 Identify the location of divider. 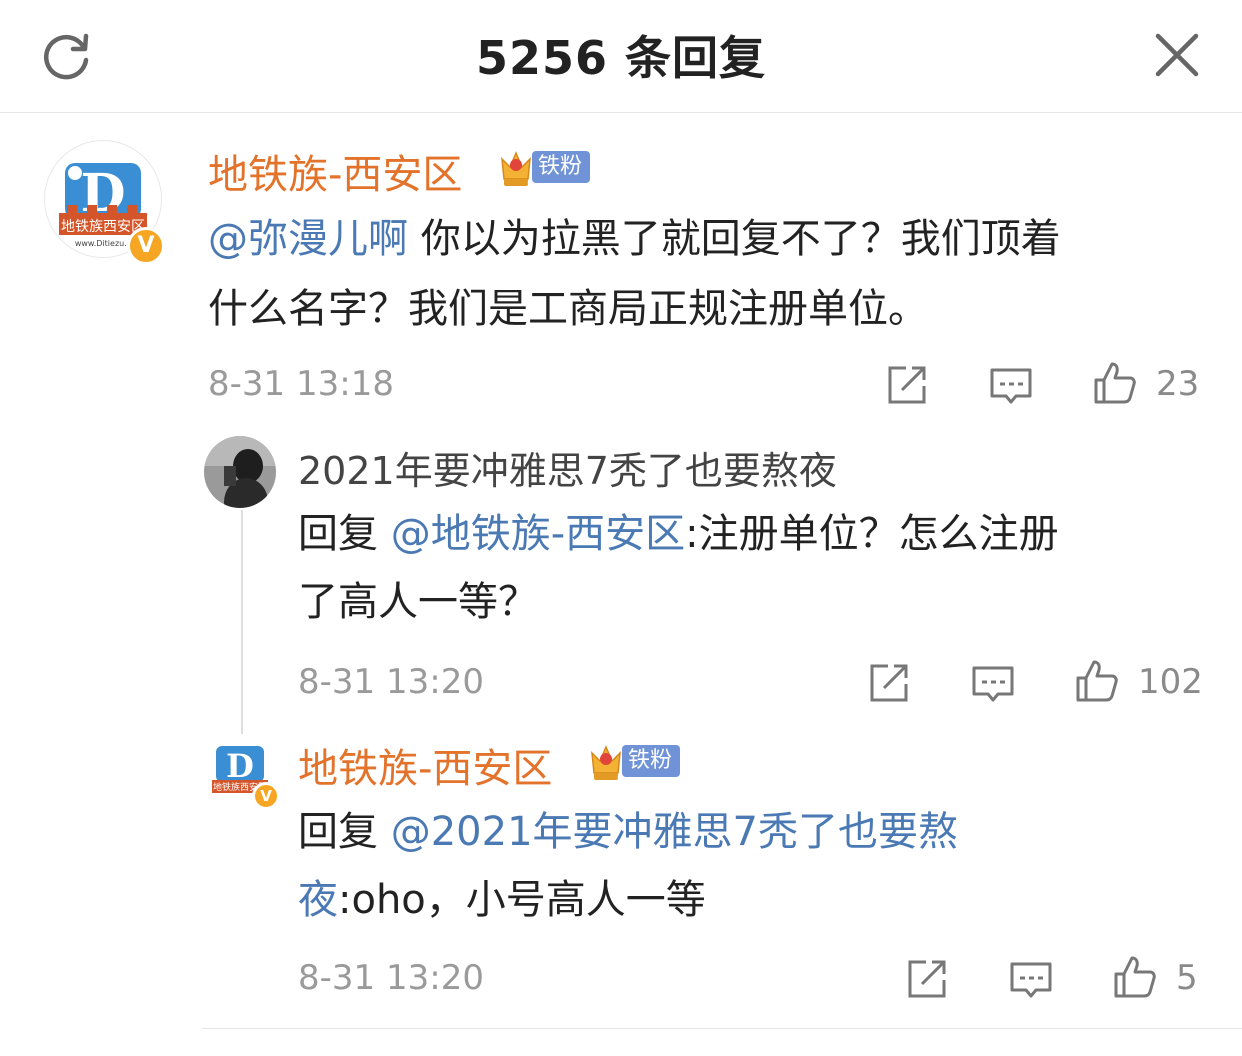
(722, 1028).